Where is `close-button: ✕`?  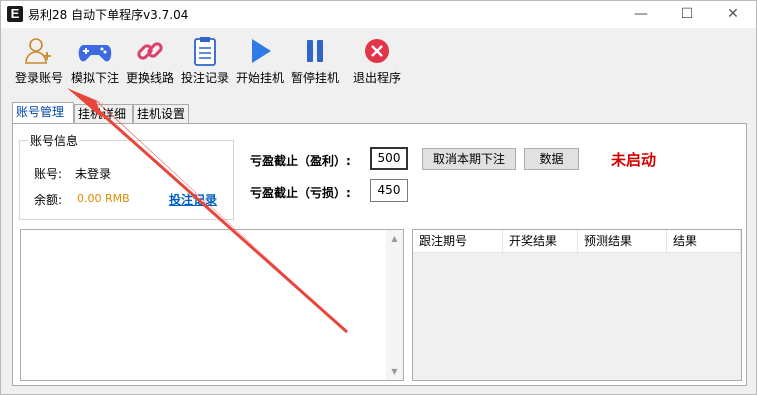
close-button: ✕ is located at coordinates (733, 14).